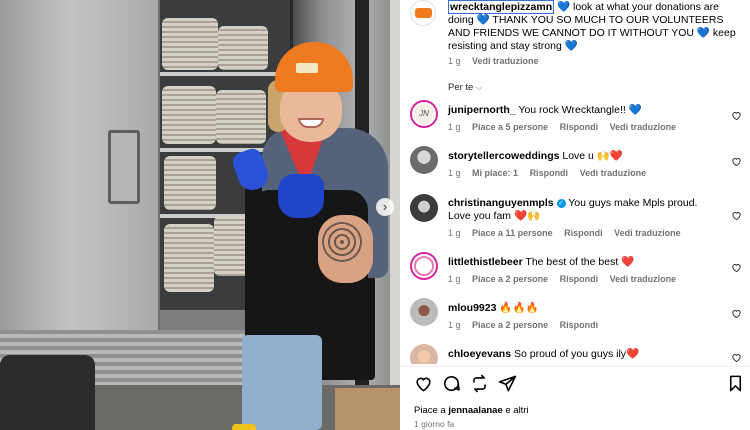  What do you see at coordinates (479, 87) in the screenshot?
I see `chevron-down-icon: ⌵` at bounding box center [479, 87].